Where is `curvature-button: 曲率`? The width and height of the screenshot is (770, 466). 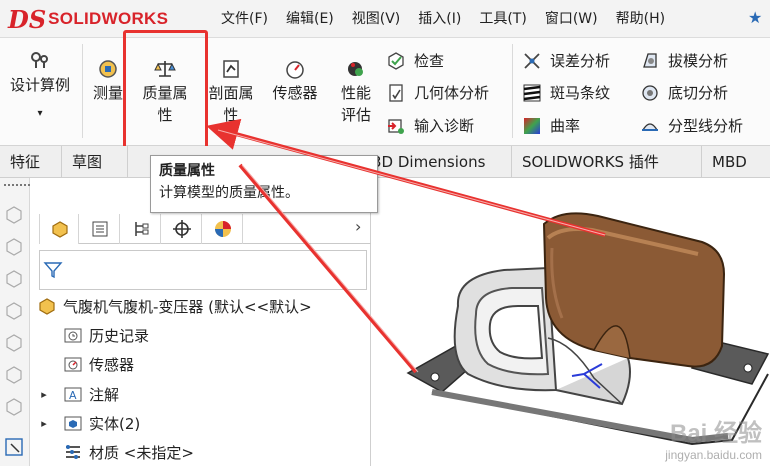 curvature-button: 曲率 is located at coordinates (551, 125).